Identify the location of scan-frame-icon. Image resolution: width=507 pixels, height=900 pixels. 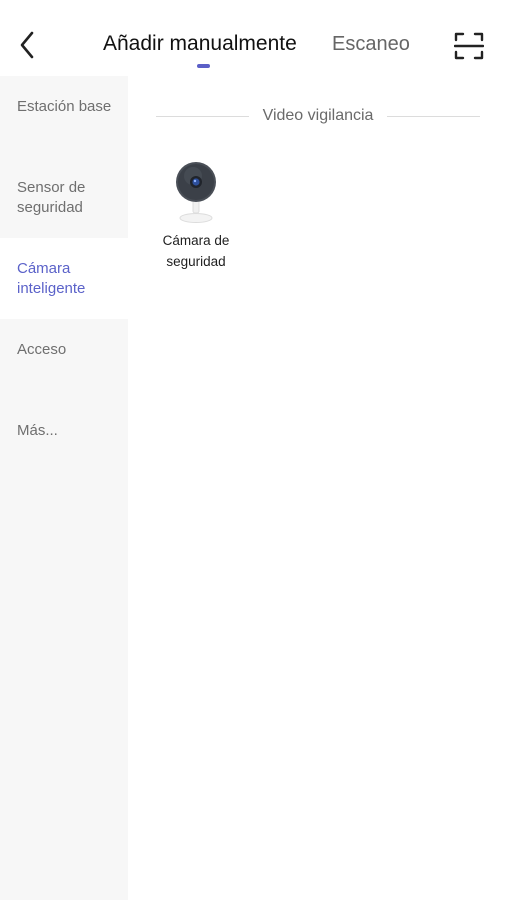
(469, 46).